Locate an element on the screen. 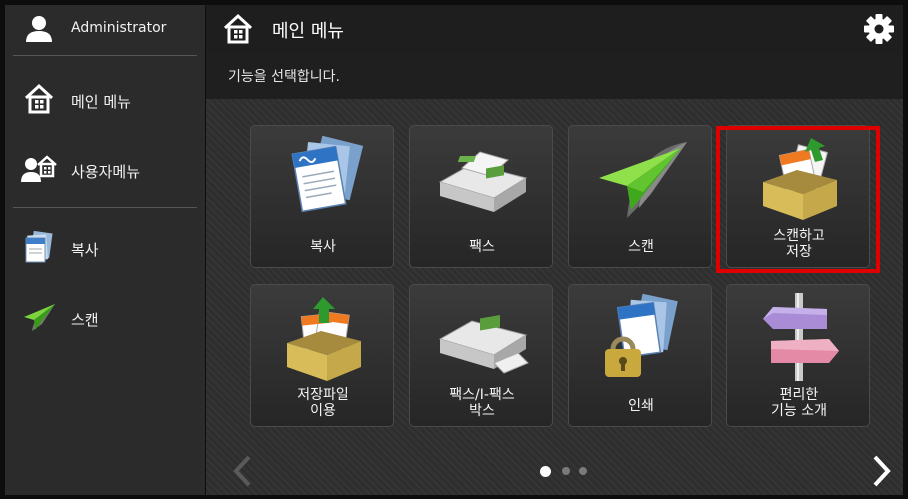 This screenshot has width=908, height=499. copy-documents-icon is located at coordinates (323, 179).